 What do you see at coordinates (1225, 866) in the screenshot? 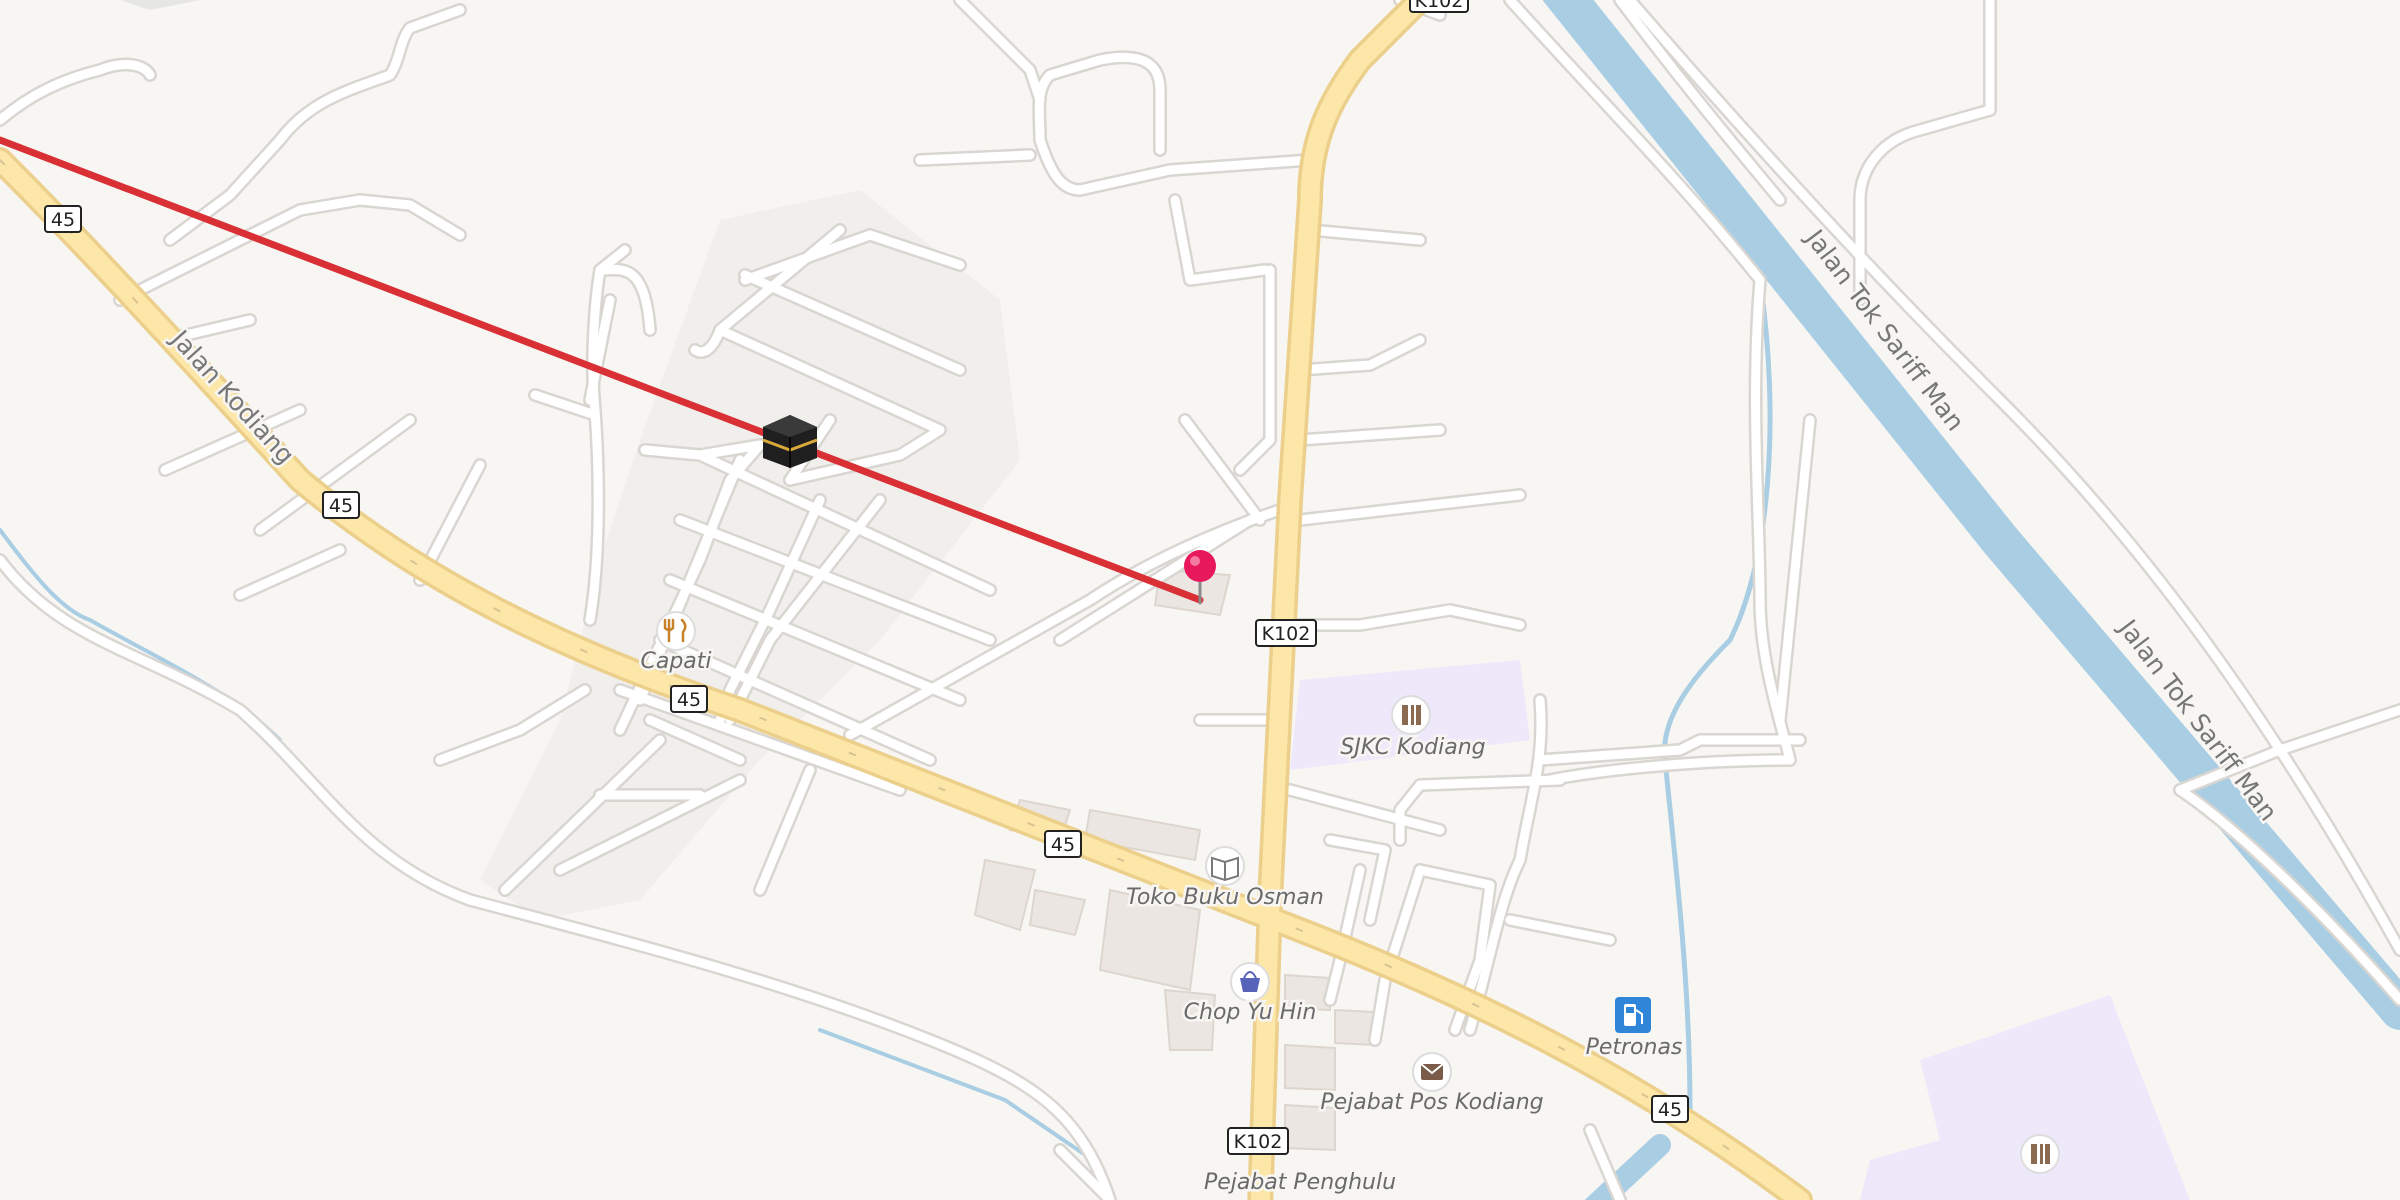
I see `book-icon` at bounding box center [1225, 866].